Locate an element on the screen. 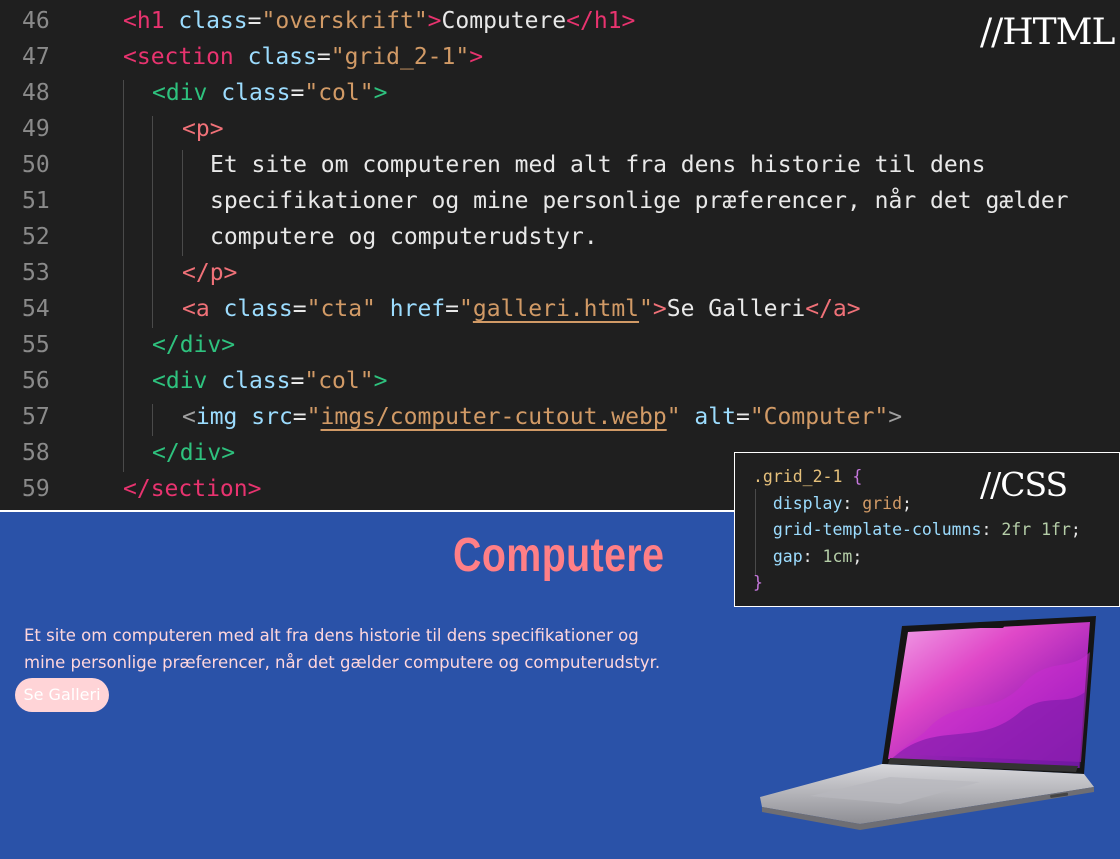 The image size is (1120, 859). css-token: .grid_2-1 is located at coordinates (803, 476).